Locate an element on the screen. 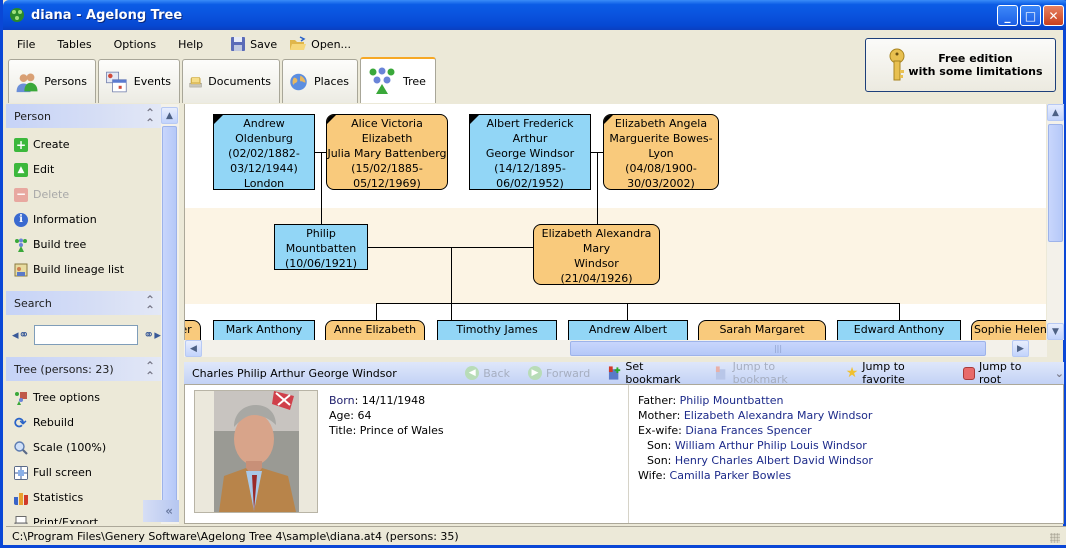  node-text-line: Mark Anthony Peter is located at coordinates (264, 331).